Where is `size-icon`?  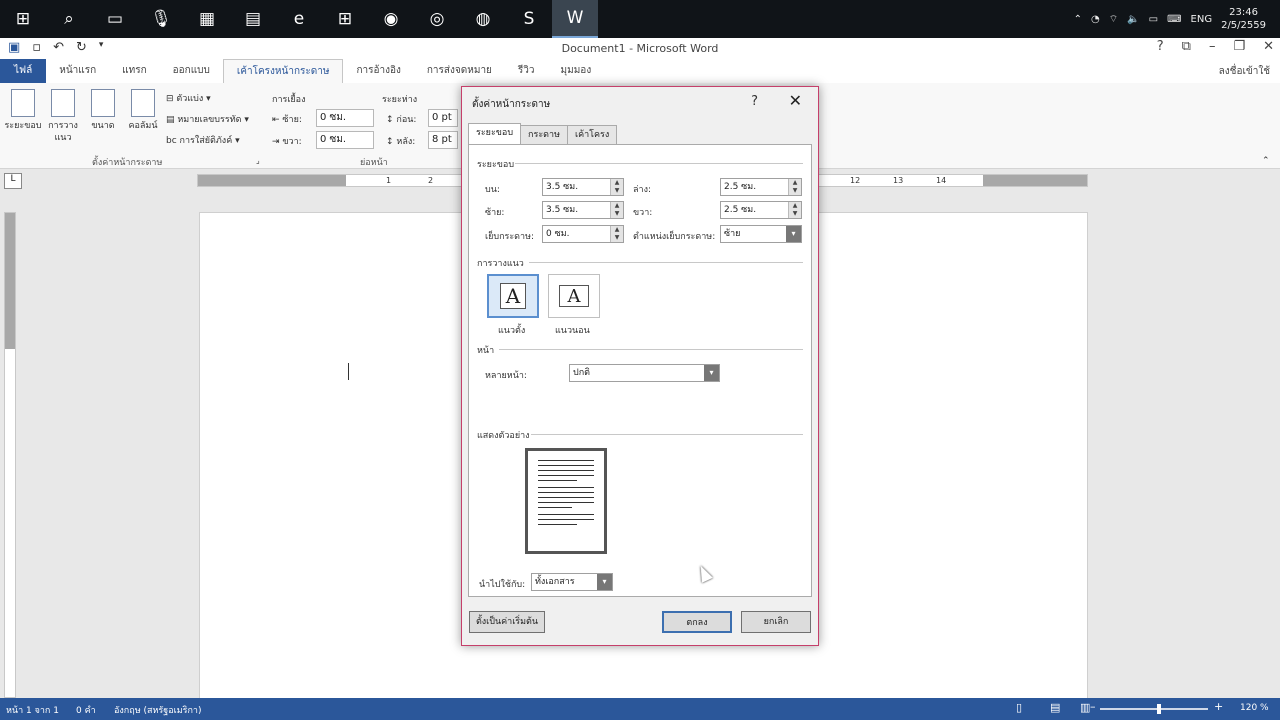
size-icon is located at coordinates (103, 103).